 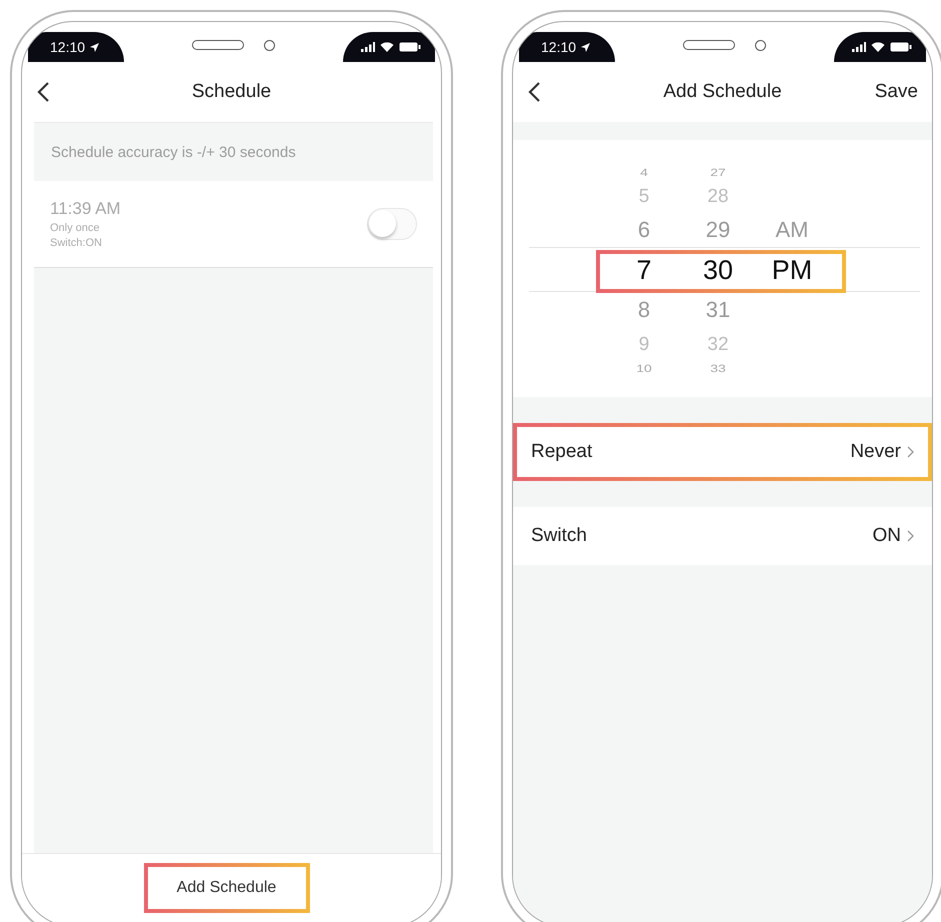 What do you see at coordinates (792, 270) in the screenshot?
I see `picker-value: PM` at bounding box center [792, 270].